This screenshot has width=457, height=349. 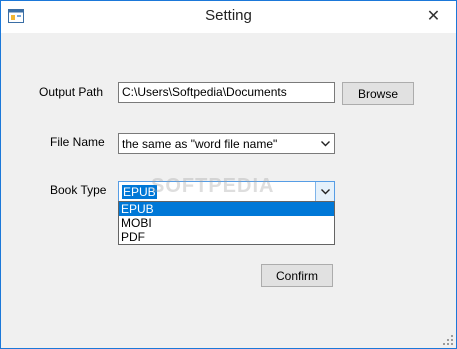 I want to click on confirm-button: Confirm, so click(x=297, y=275).